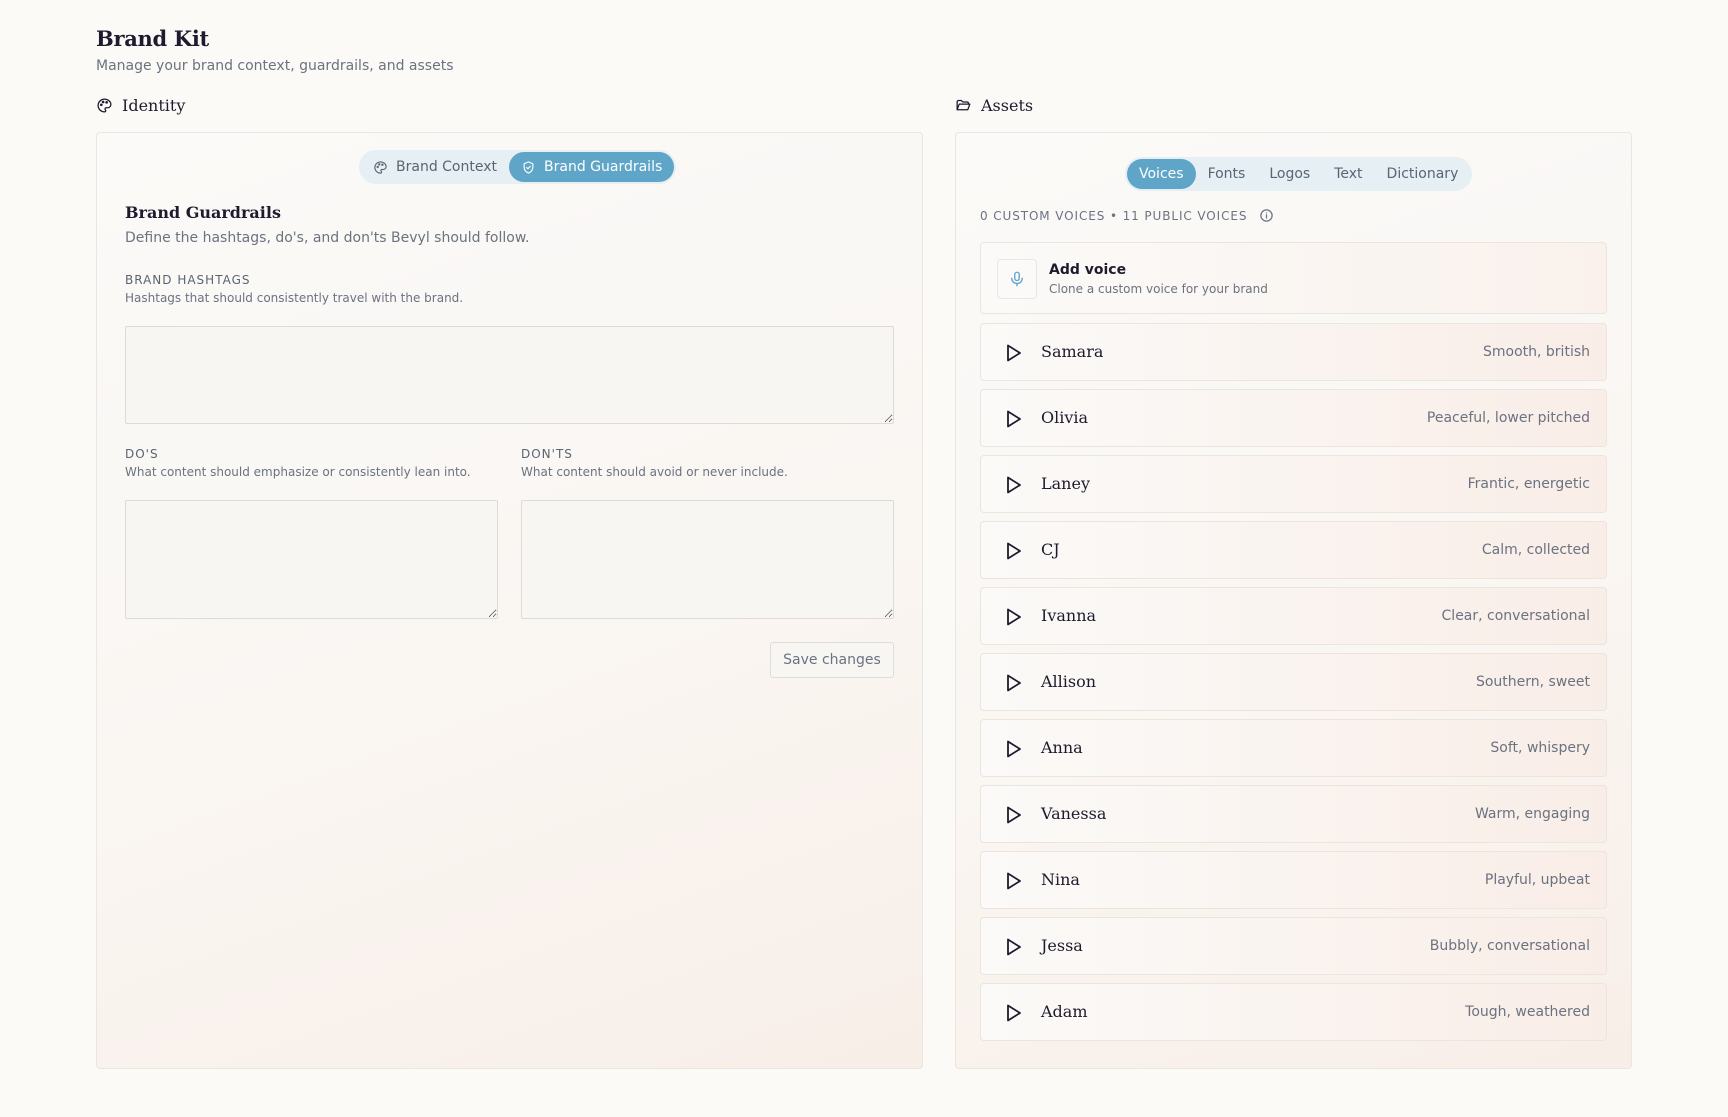 The width and height of the screenshot is (1728, 1117). I want to click on add-voice-title: Add voice, so click(1088, 270).